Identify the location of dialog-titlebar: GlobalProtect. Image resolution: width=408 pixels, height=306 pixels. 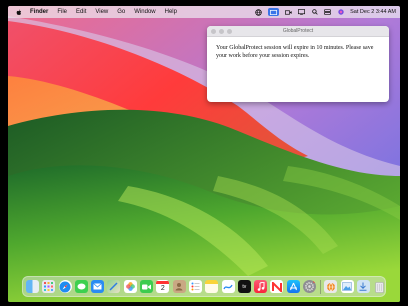
(298, 31).